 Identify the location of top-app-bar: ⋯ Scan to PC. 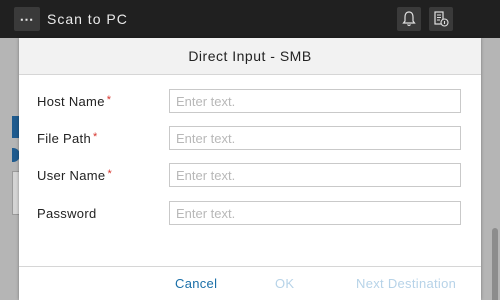
(250, 19).